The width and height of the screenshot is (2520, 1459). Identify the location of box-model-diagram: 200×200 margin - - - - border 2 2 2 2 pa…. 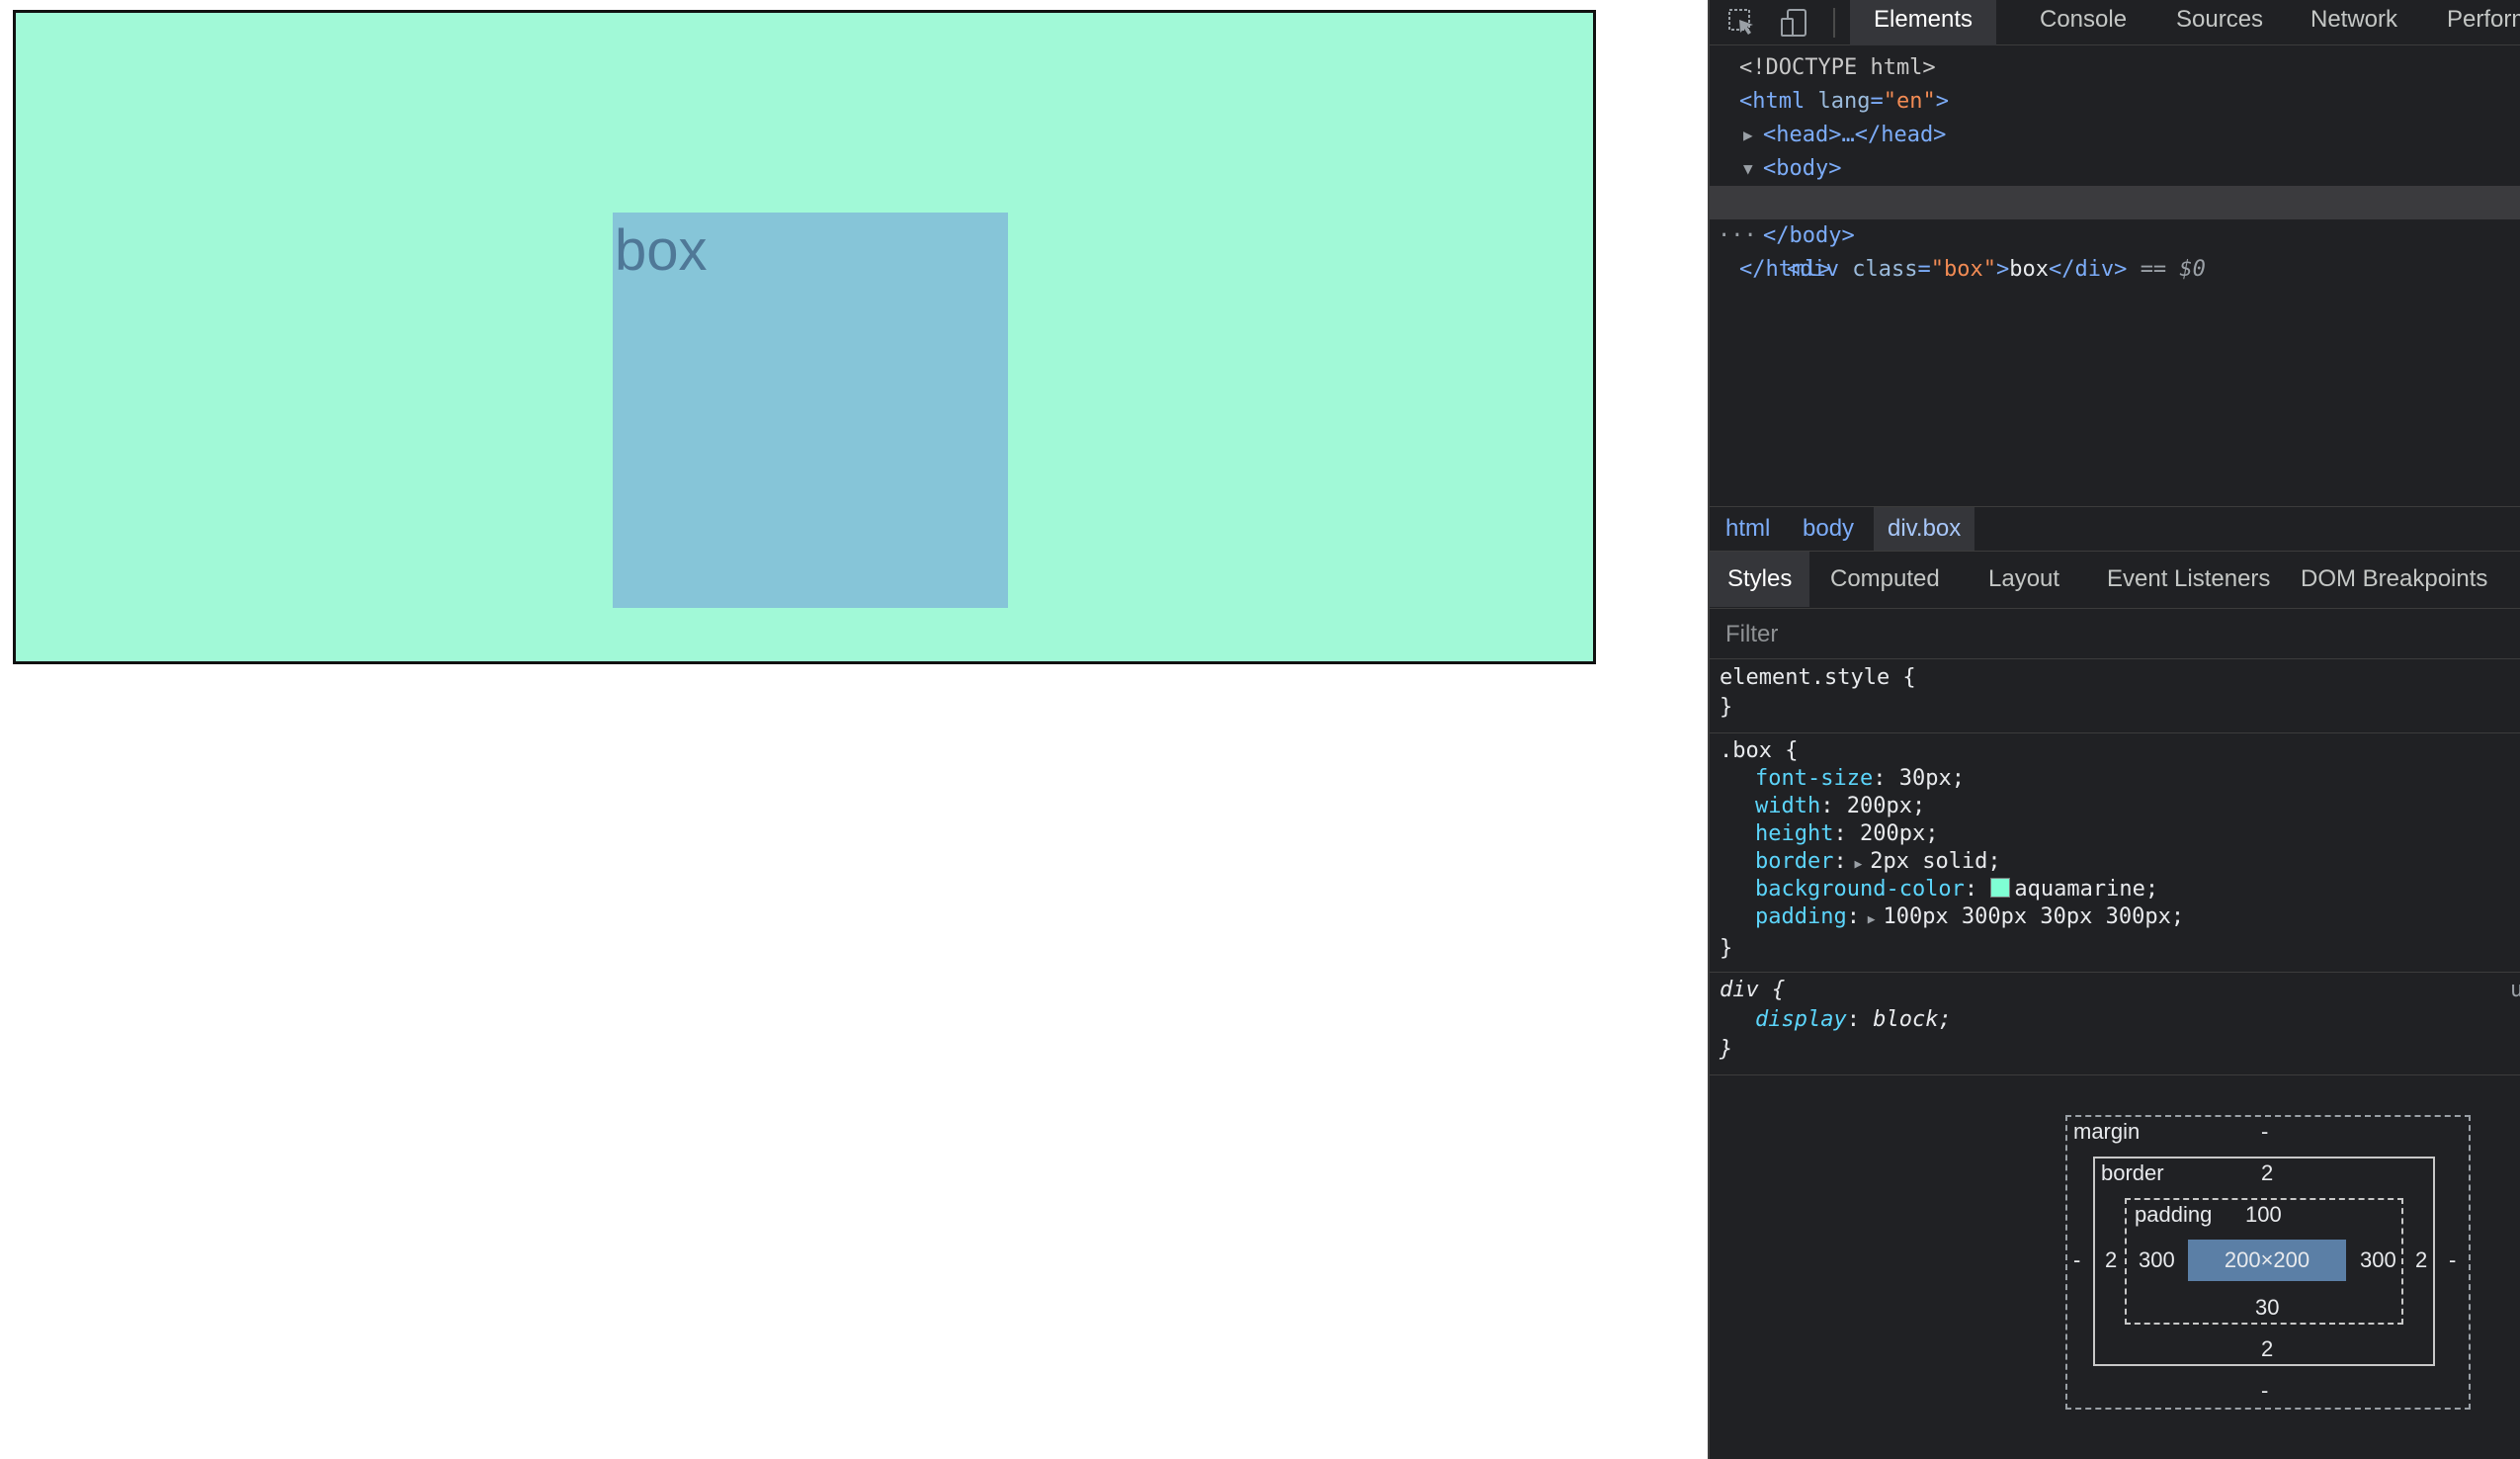
(2272, 1263).